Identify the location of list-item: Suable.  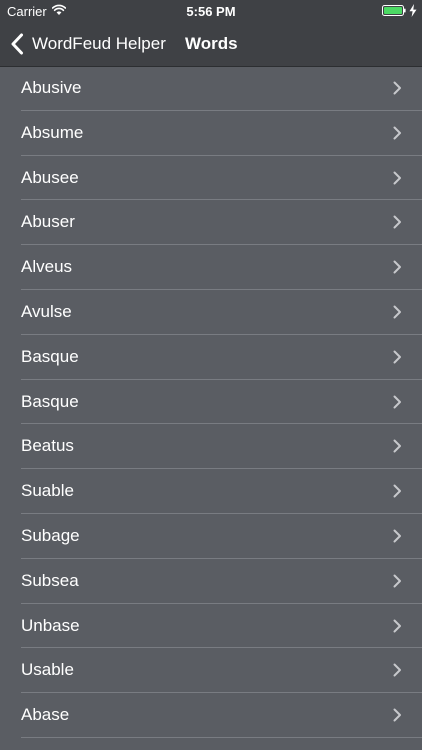
(211, 491).